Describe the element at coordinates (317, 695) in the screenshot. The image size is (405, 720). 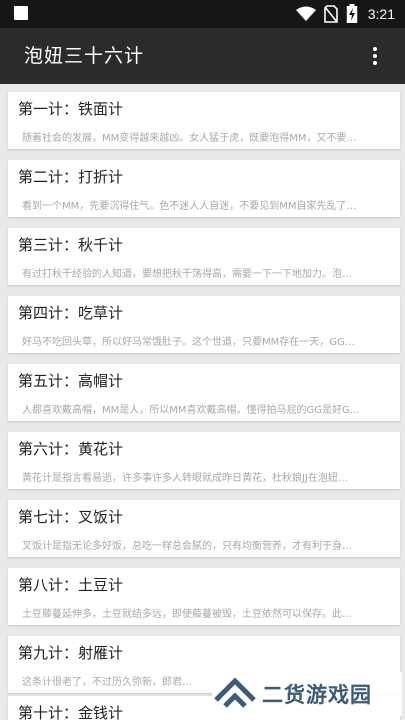
I see `watermark-text: 二货游戏园` at that location.